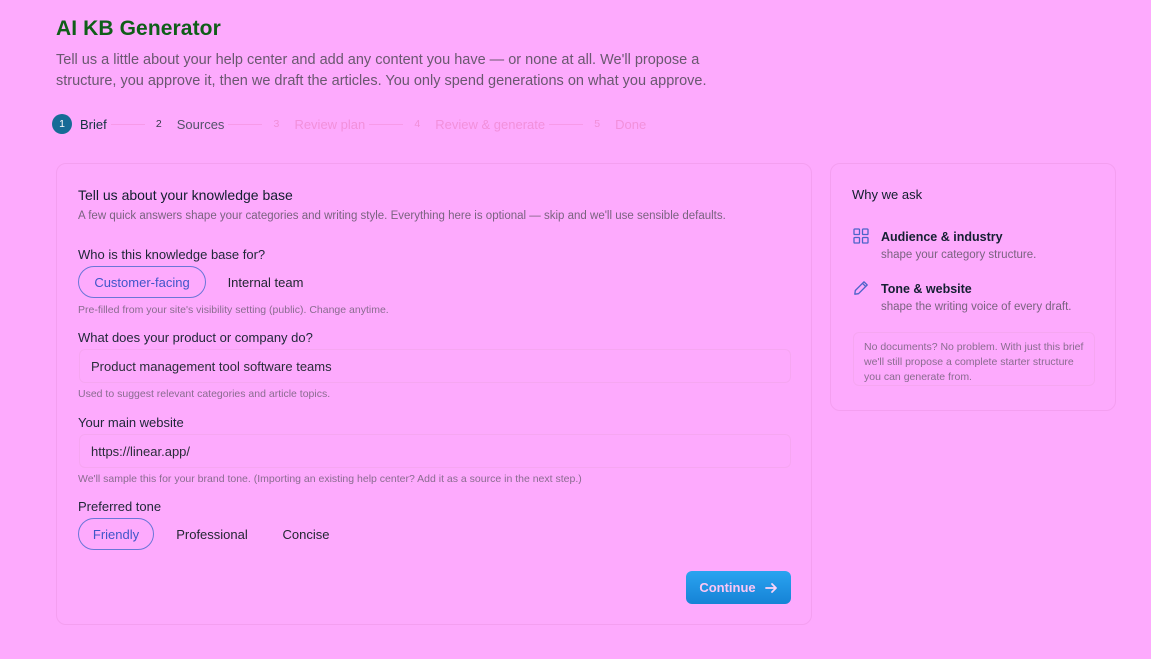 Image resolution: width=1151 pixels, height=659 pixels. What do you see at coordinates (727, 587) in the screenshot?
I see `continue-button-label: Continue` at bounding box center [727, 587].